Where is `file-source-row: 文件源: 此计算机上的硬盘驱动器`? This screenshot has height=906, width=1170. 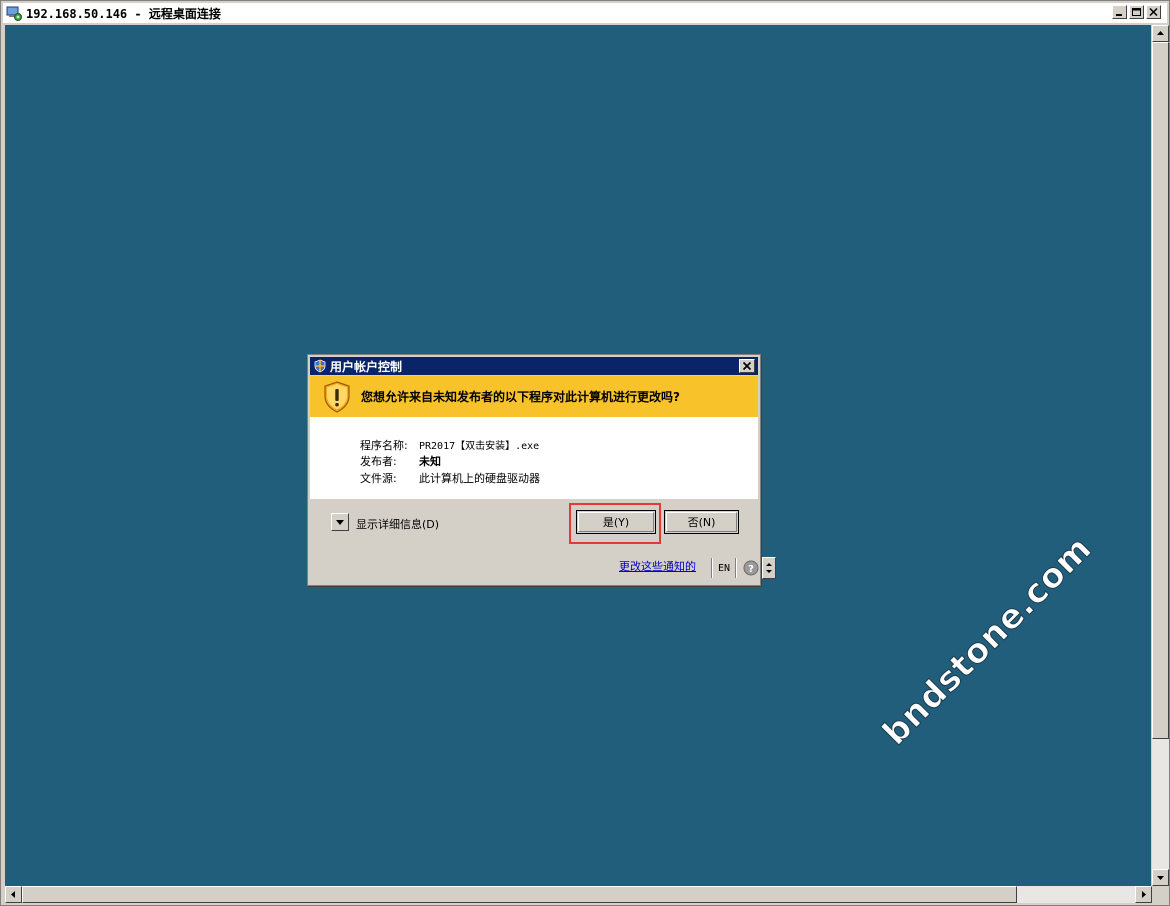
file-source-row: 文件源: 此计算机上的硬盘驱动器 is located at coordinates (450, 478).